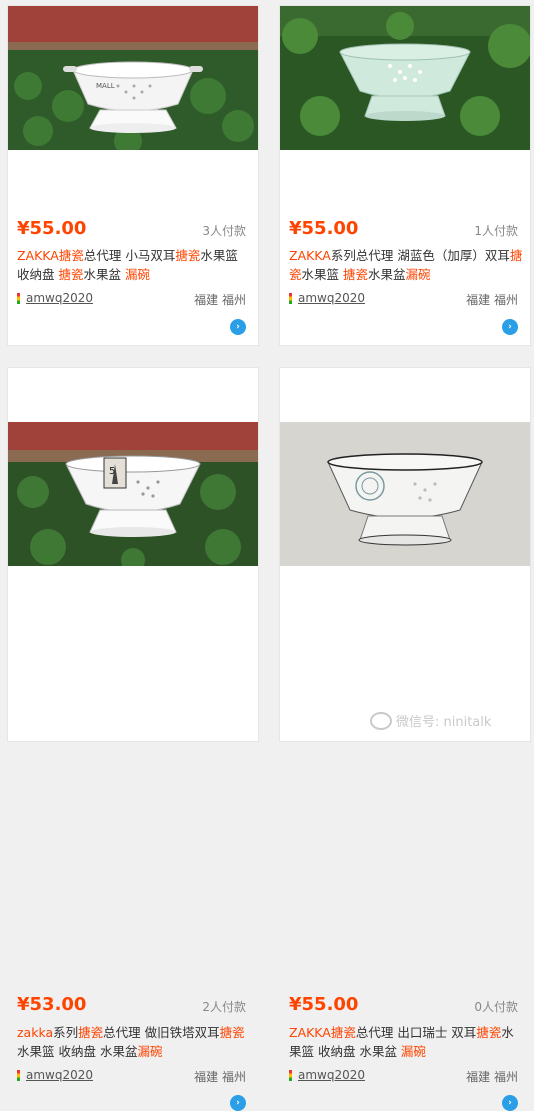 The width and height of the screenshot is (534, 1111). I want to click on watermark: 微信号: ninitalk, so click(430, 720).